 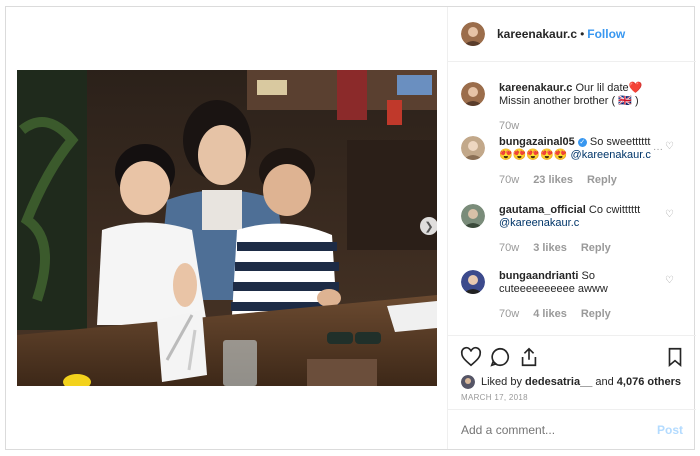 I want to click on comment-likes: 3 likes, so click(x=550, y=248).